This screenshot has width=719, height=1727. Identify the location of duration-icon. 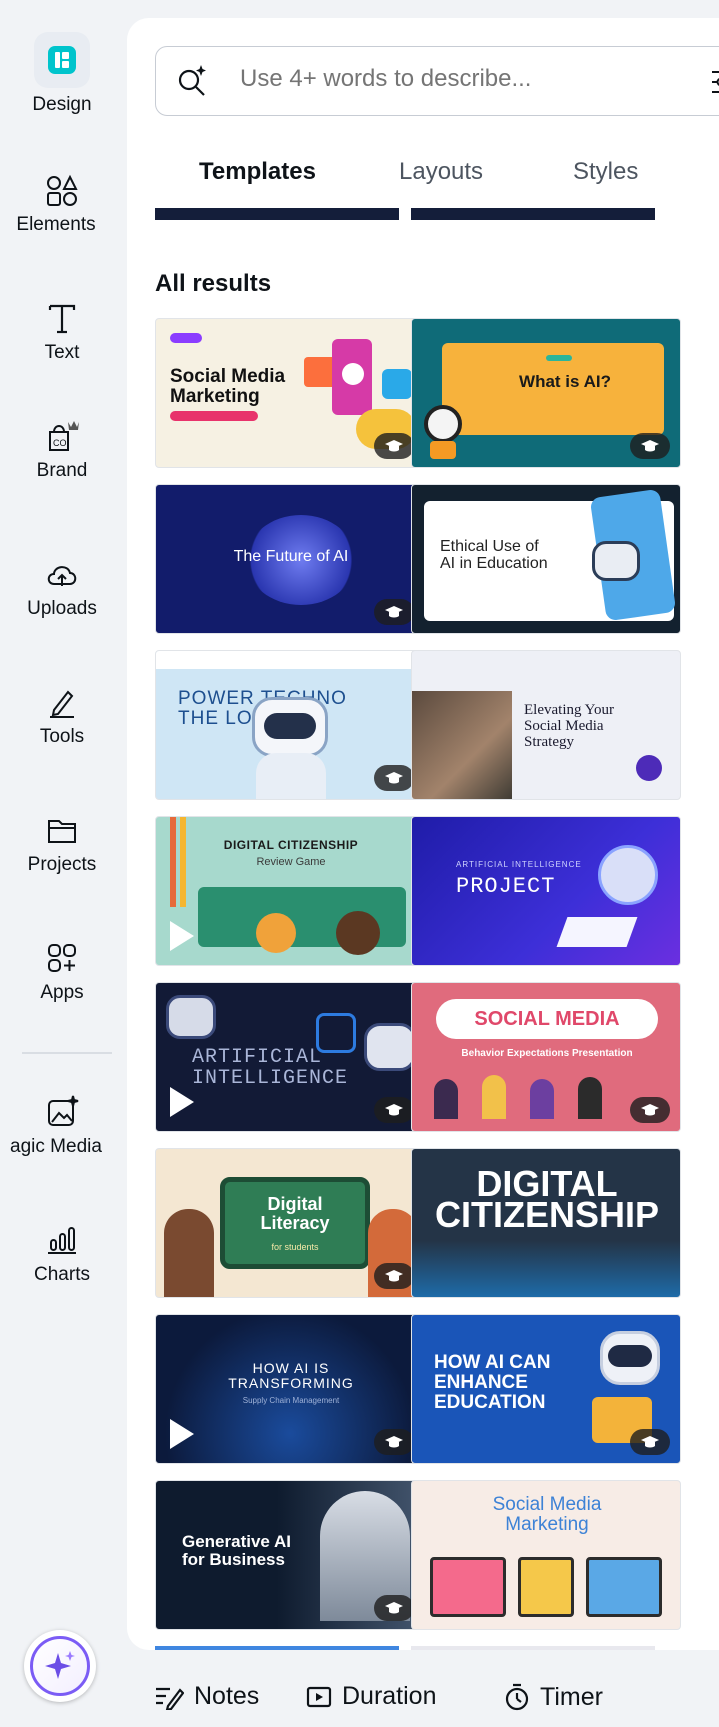
(319, 1696).